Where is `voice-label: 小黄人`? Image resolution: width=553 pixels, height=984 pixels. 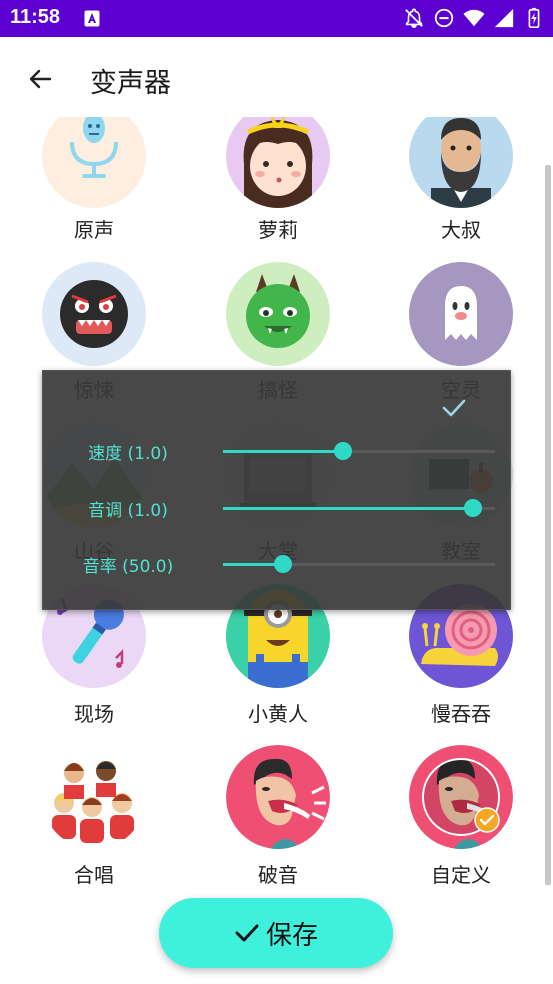
voice-label: 小黄人 is located at coordinates (278, 714).